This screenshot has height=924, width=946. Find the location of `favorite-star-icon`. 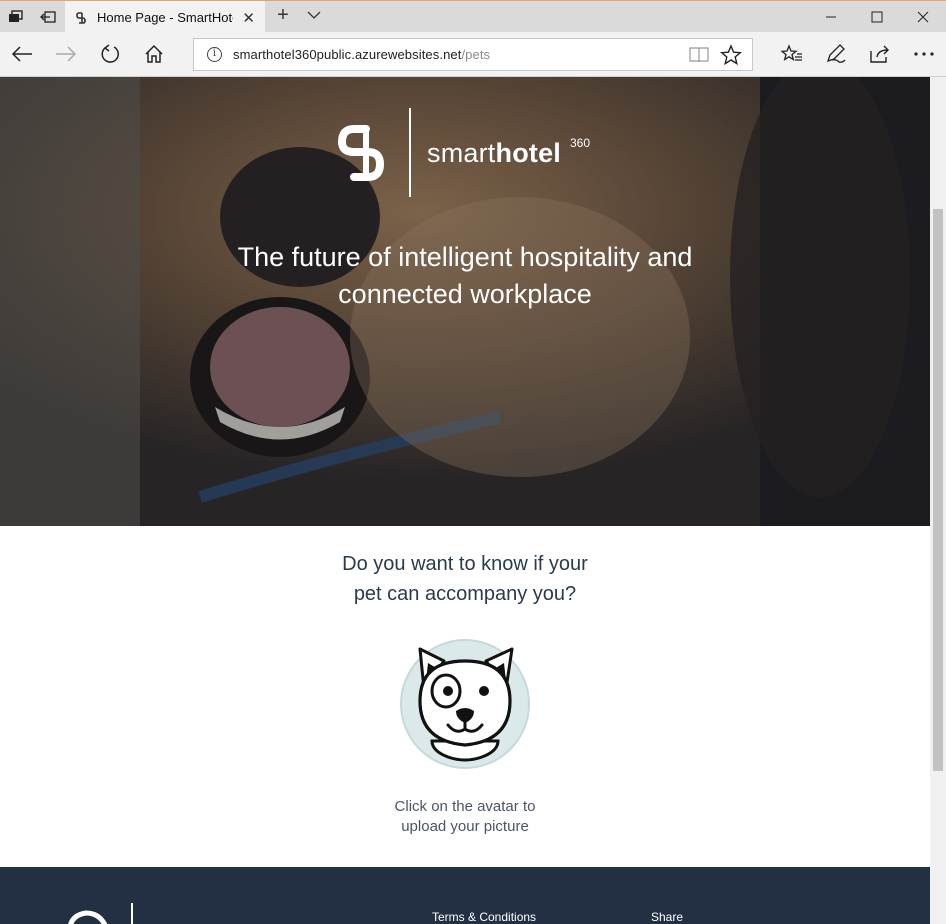

favorite-star-icon is located at coordinates (731, 55).